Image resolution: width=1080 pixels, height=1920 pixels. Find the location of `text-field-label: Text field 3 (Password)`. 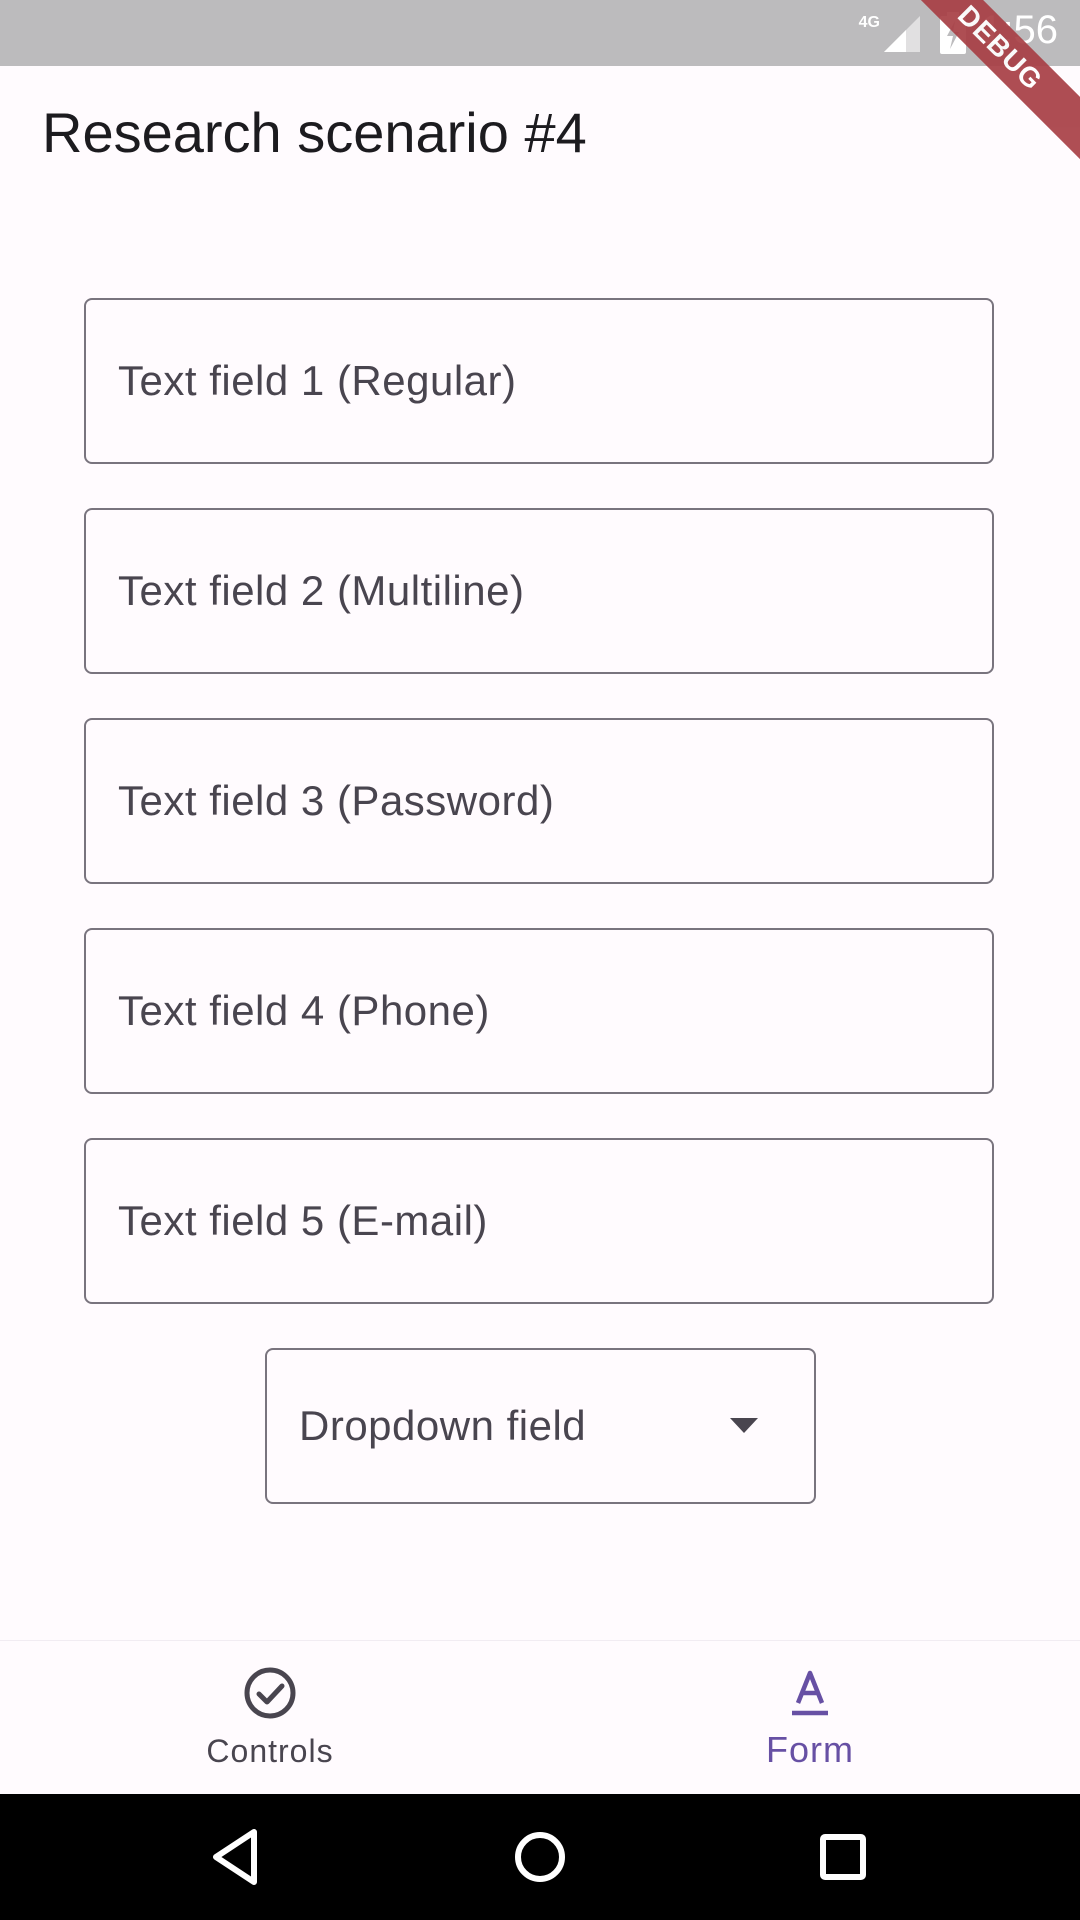

text-field-label: Text field 3 (Password) is located at coordinates (336, 800).